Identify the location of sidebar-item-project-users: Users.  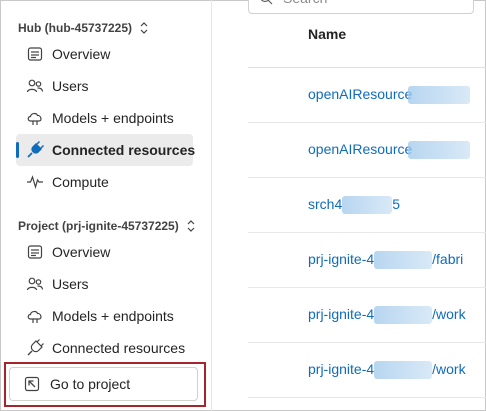
(104, 284).